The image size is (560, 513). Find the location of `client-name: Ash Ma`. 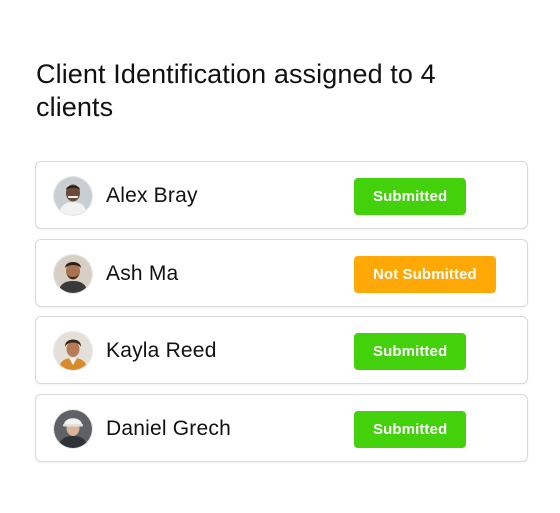

client-name: Ash Ma is located at coordinates (142, 273).